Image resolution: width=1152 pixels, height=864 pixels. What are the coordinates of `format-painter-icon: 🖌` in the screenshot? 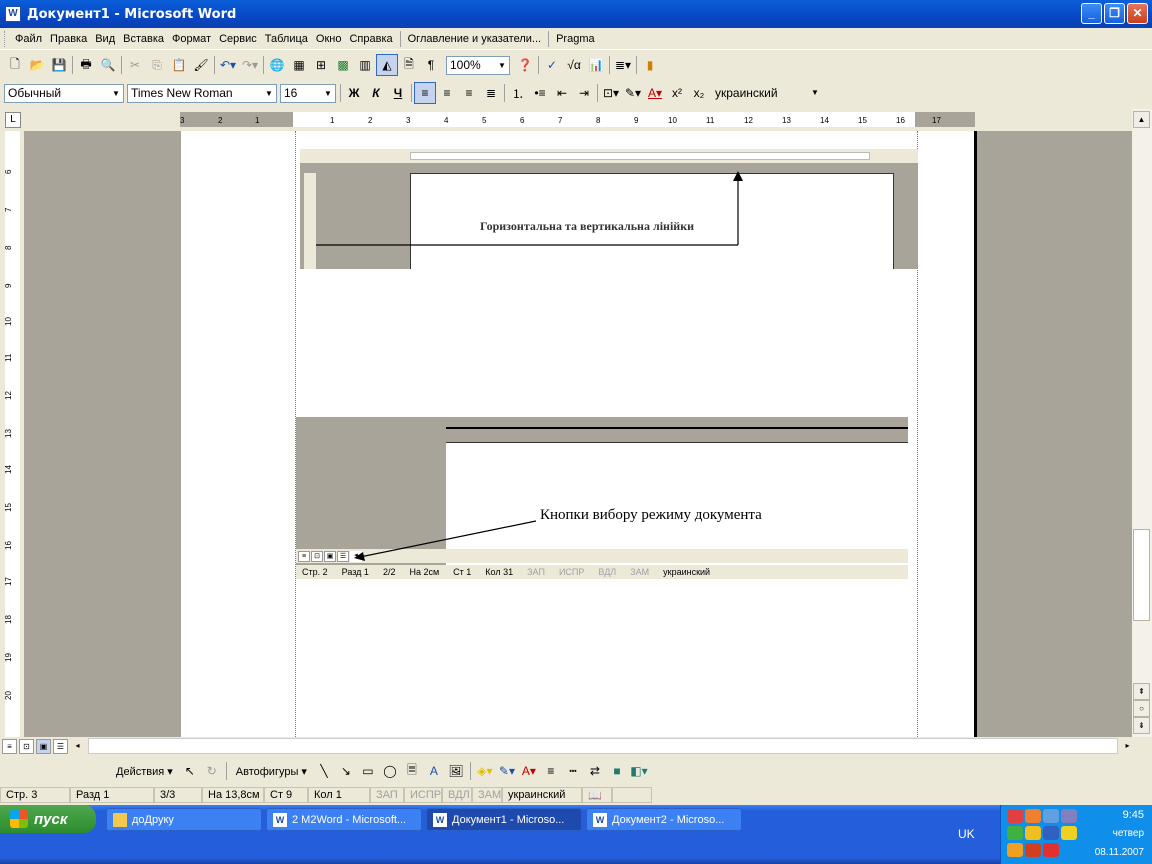 It's located at (201, 65).